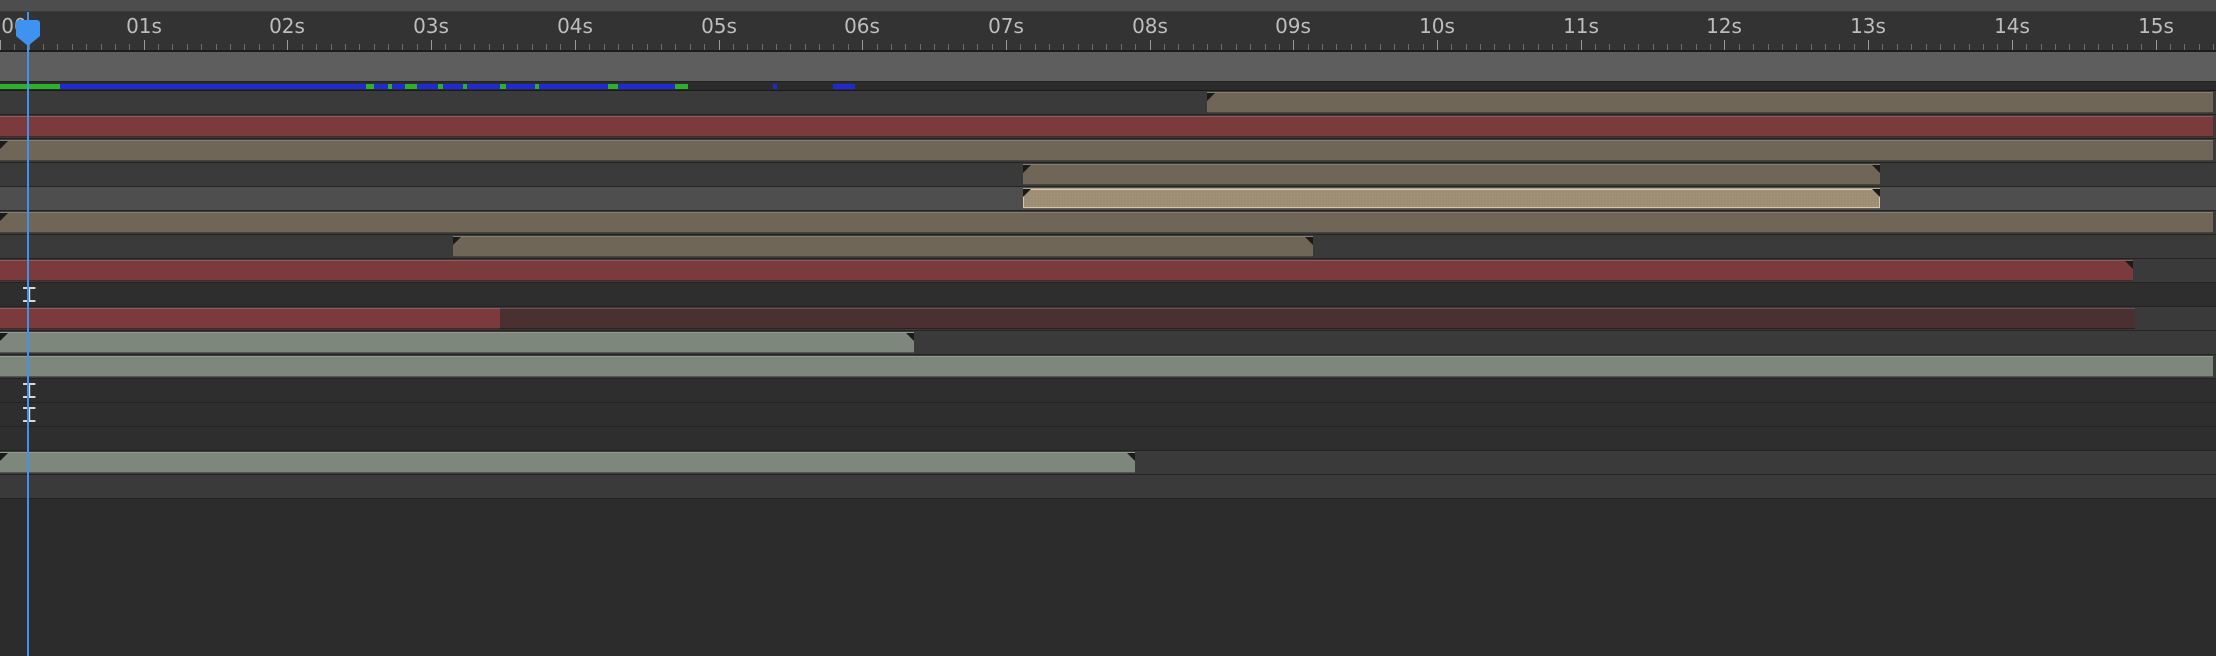  I want to click on playhead-handle, so click(28, 28).